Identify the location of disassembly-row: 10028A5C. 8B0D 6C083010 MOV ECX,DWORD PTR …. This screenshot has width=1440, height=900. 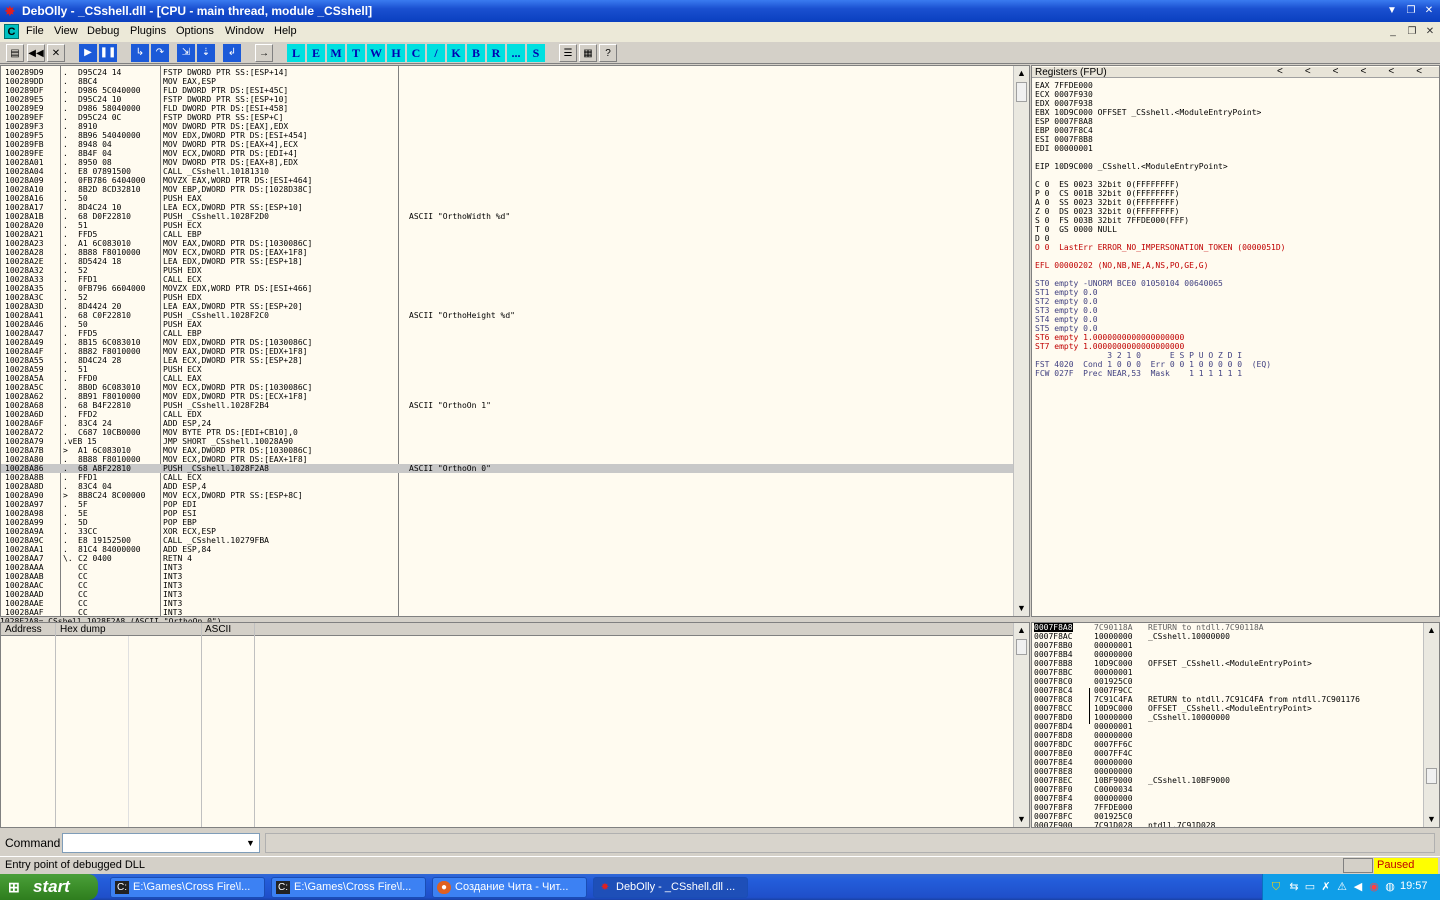
(507, 387).